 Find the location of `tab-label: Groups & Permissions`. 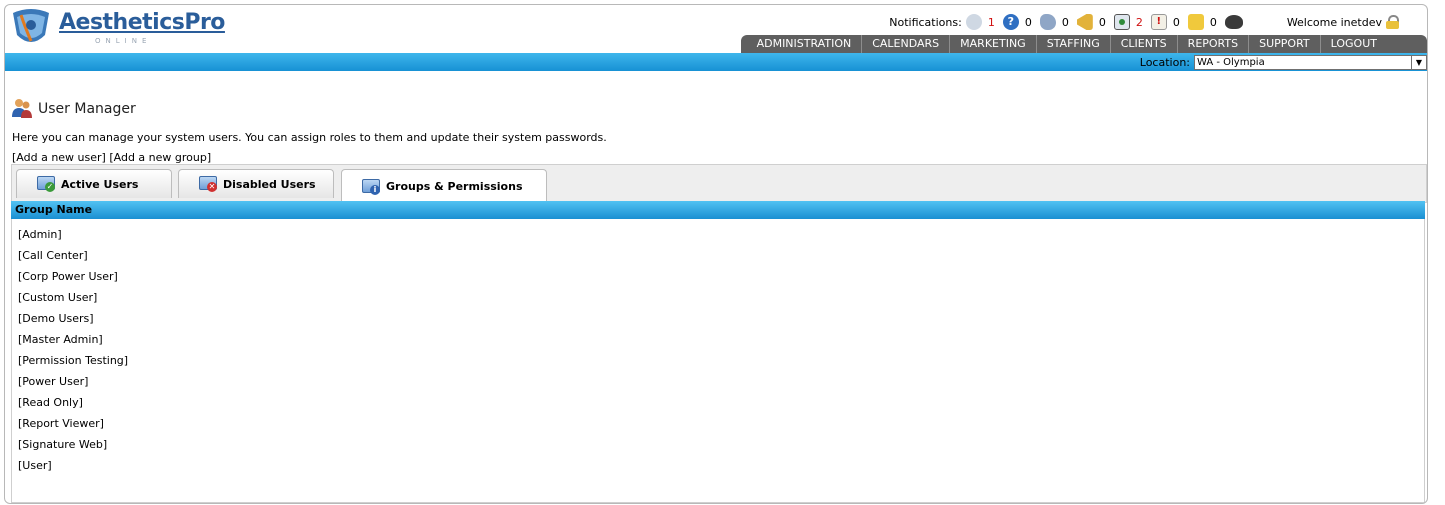

tab-label: Groups & Permissions is located at coordinates (454, 186).